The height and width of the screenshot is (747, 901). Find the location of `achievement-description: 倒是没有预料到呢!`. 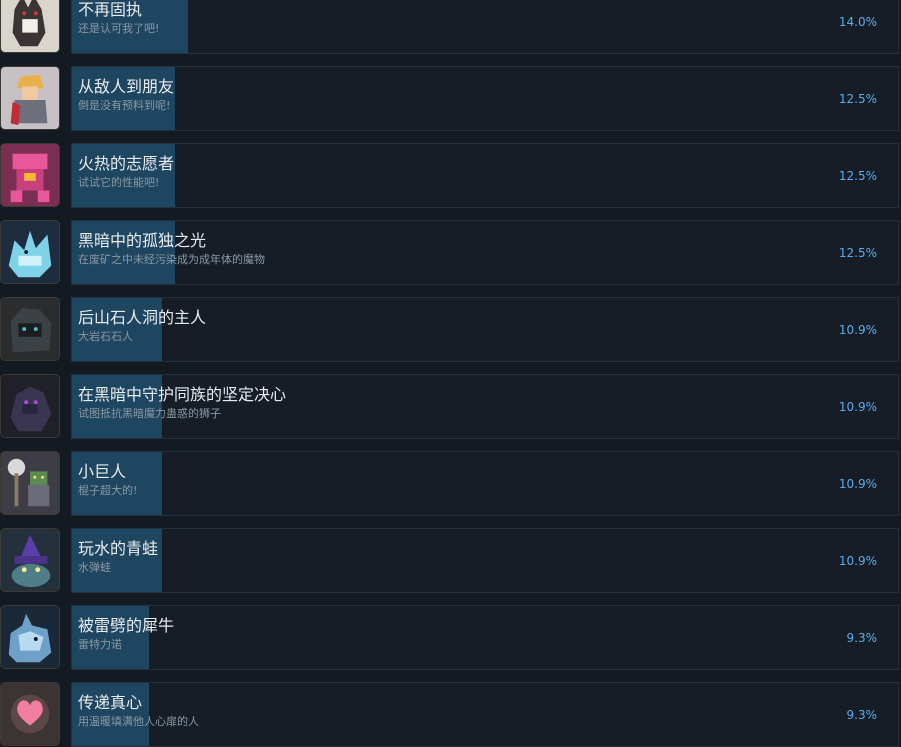

achievement-description: 倒是没有预料到呢! is located at coordinates (124, 105).